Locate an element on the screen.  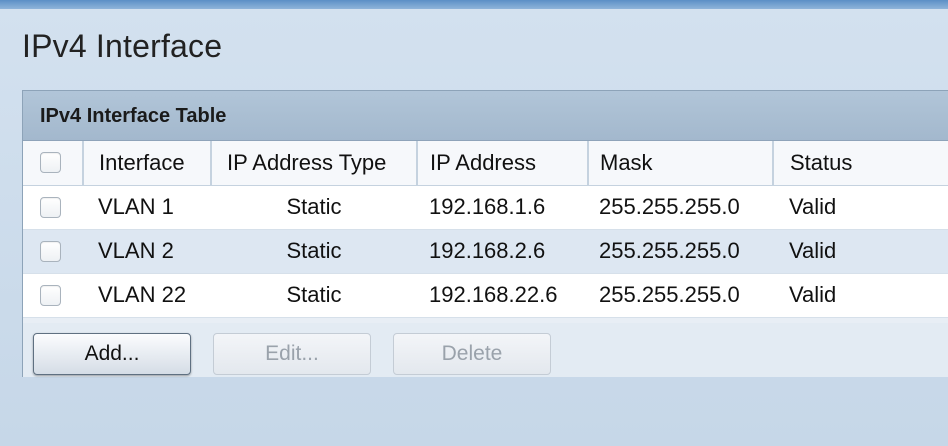
cell-ip-address: 192.168.22.6 is located at coordinates (493, 294).